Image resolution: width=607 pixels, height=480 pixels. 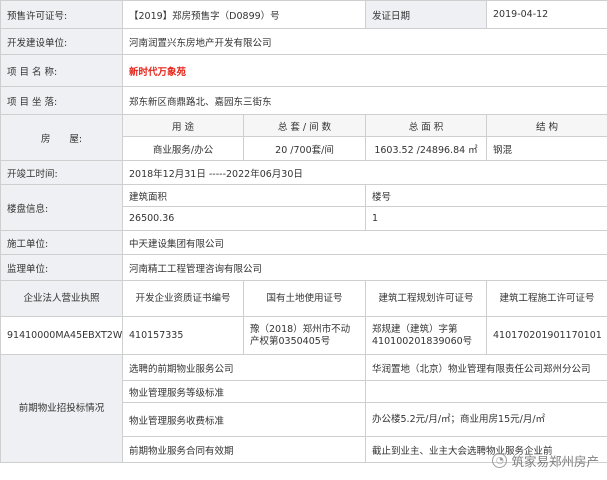 What do you see at coordinates (183, 125) in the screenshot?
I see `housing-header-use: 用 途` at bounding box center [183, 125].